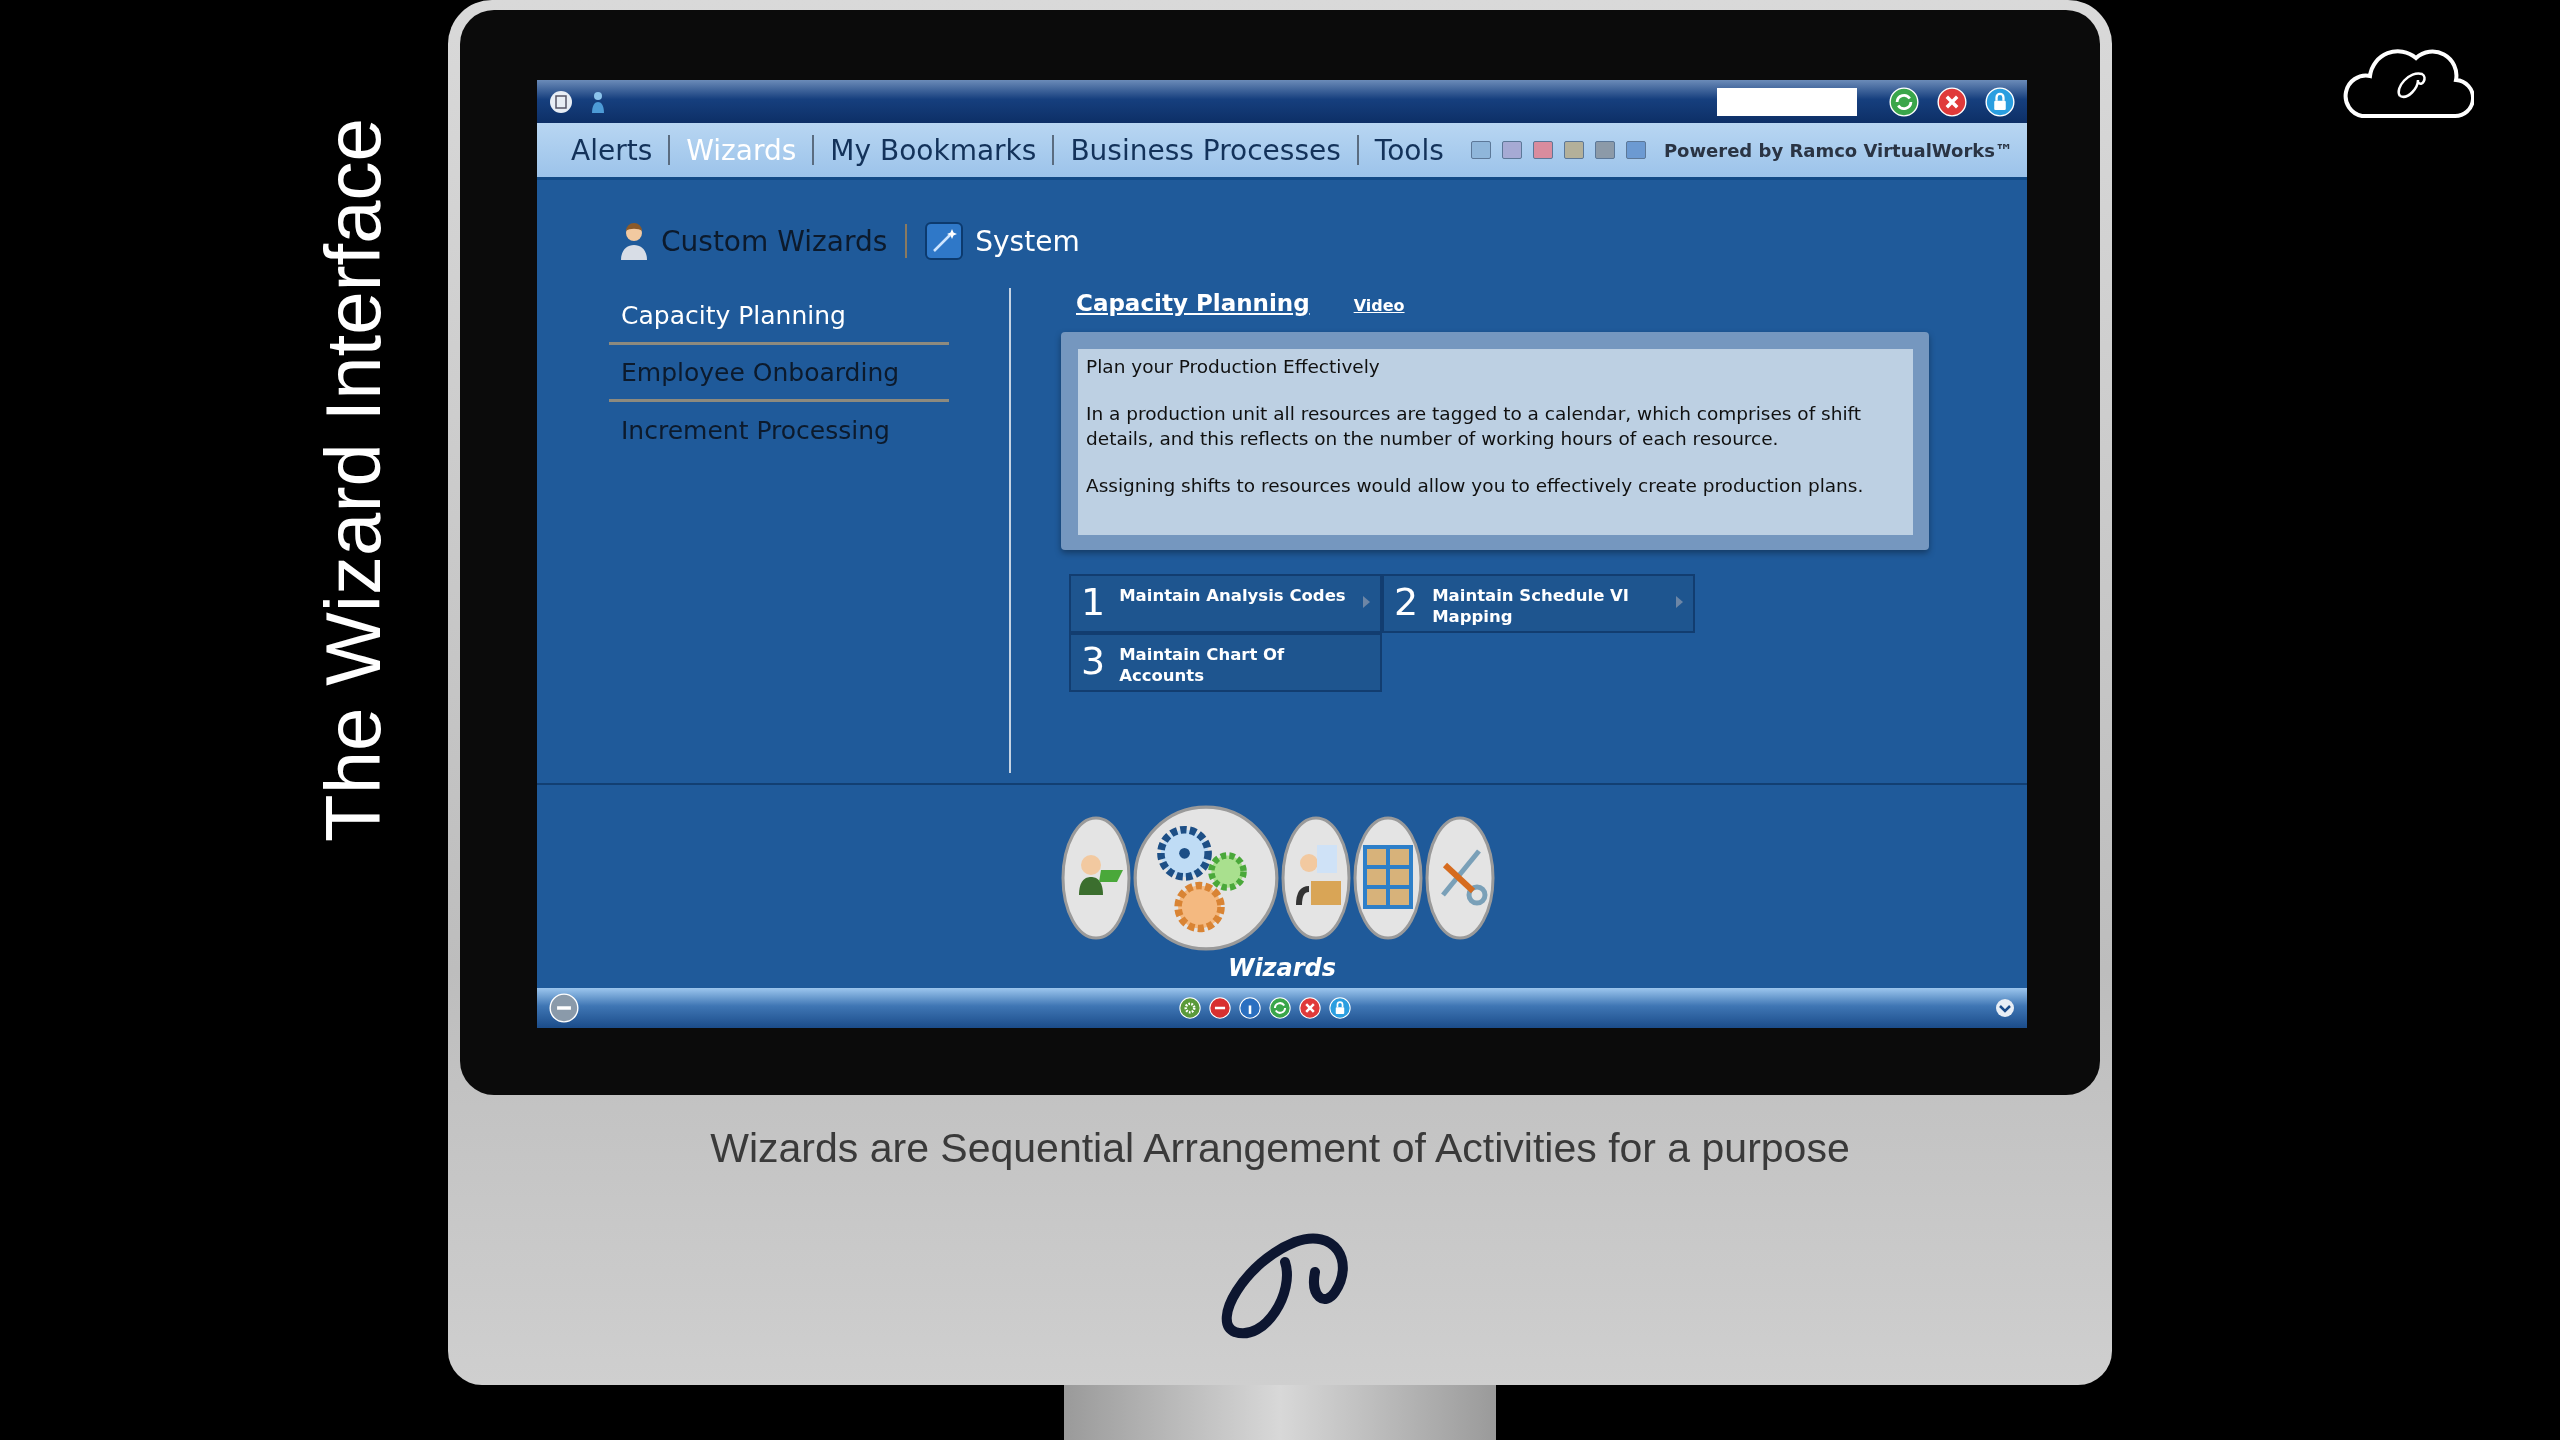 This screenshot has width=2560, height=1440. Describe the element at coordinates (1002, 241) in the screenshot. I see `wizard-group-link: System` at that location.